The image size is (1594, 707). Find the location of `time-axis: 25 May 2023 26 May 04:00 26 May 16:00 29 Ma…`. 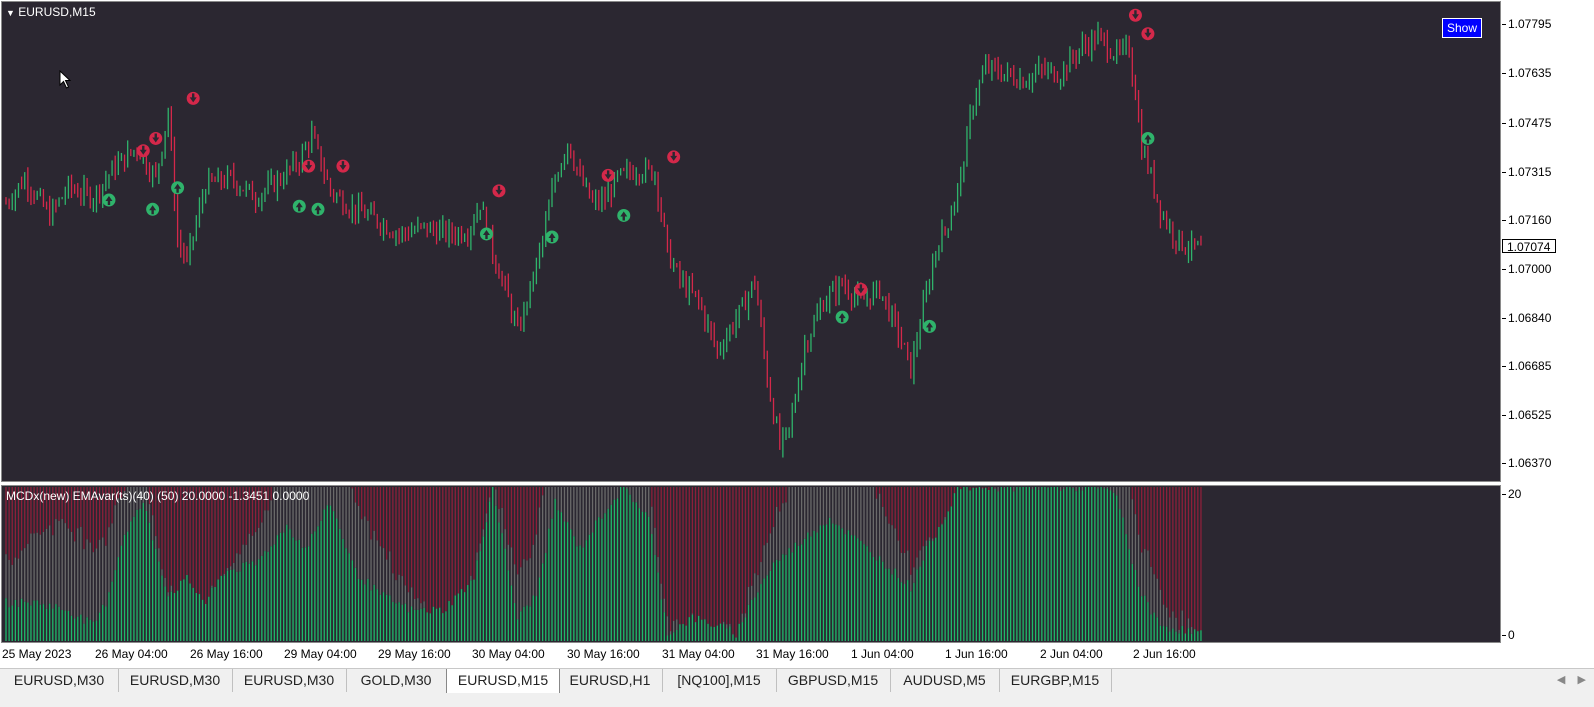

time-axis: 25 May 2023 26 May 04:00 26 May 16:00 29 Ma… is located at coordinates (751, 655).